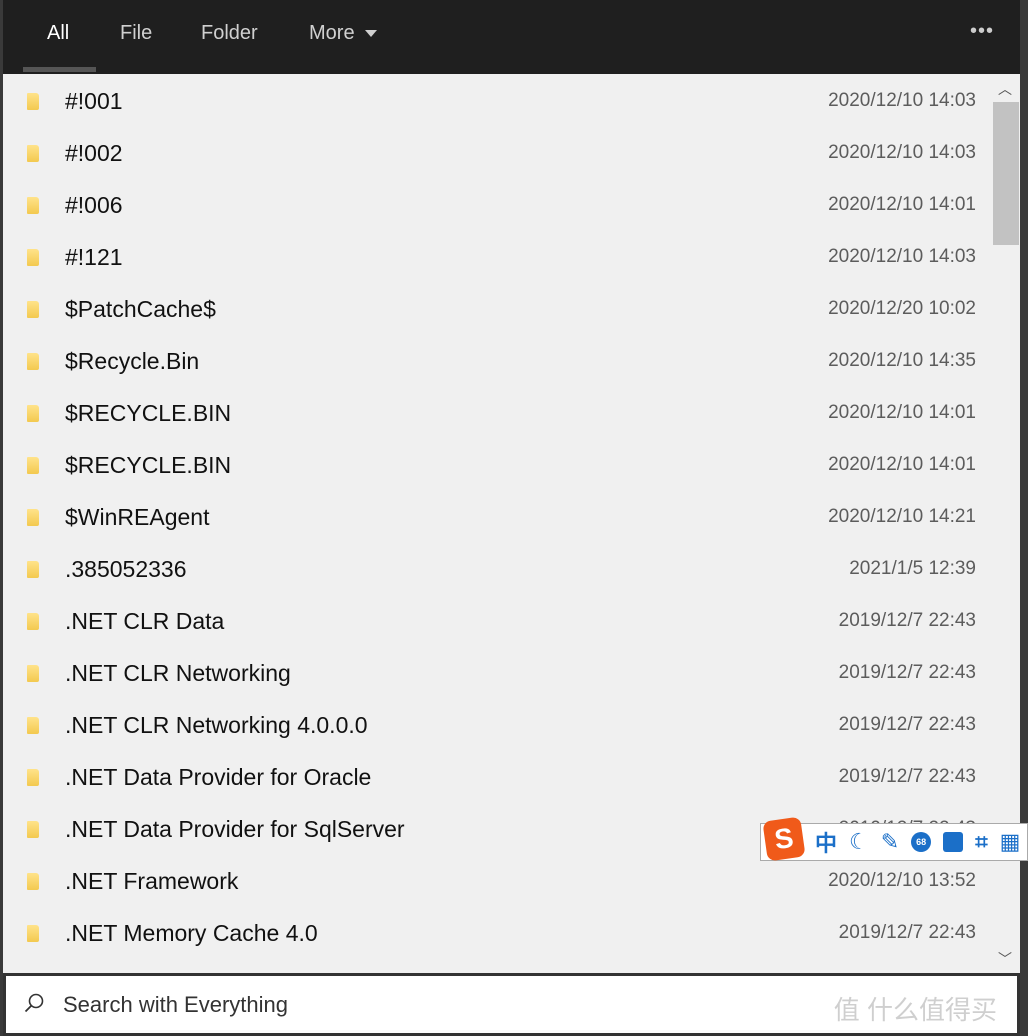  Describe the element at coordinates (915, 1010) in the screenshot. I see `watermark: 值 什么值得买` at that location.